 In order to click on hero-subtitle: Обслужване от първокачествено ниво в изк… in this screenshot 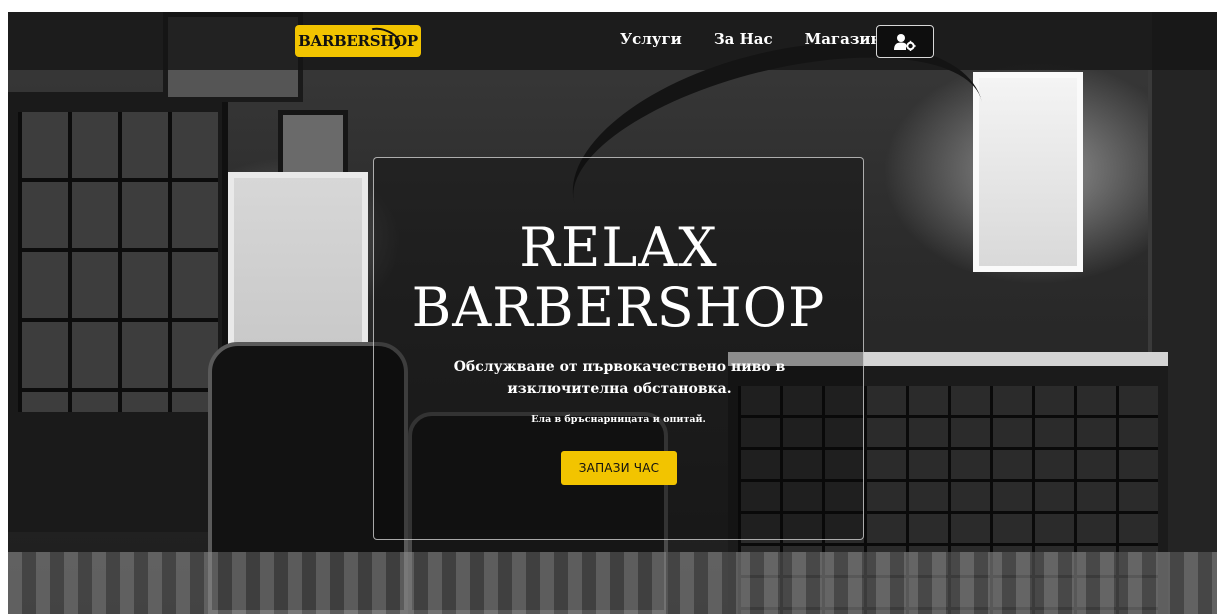, I will do `click(619, 378)`.